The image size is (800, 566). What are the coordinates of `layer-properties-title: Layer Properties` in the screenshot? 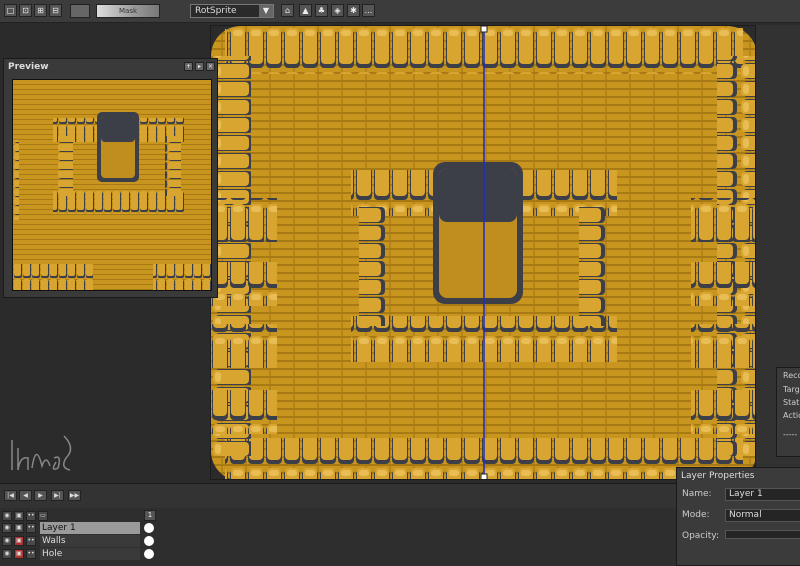 It's located at (718, 476).